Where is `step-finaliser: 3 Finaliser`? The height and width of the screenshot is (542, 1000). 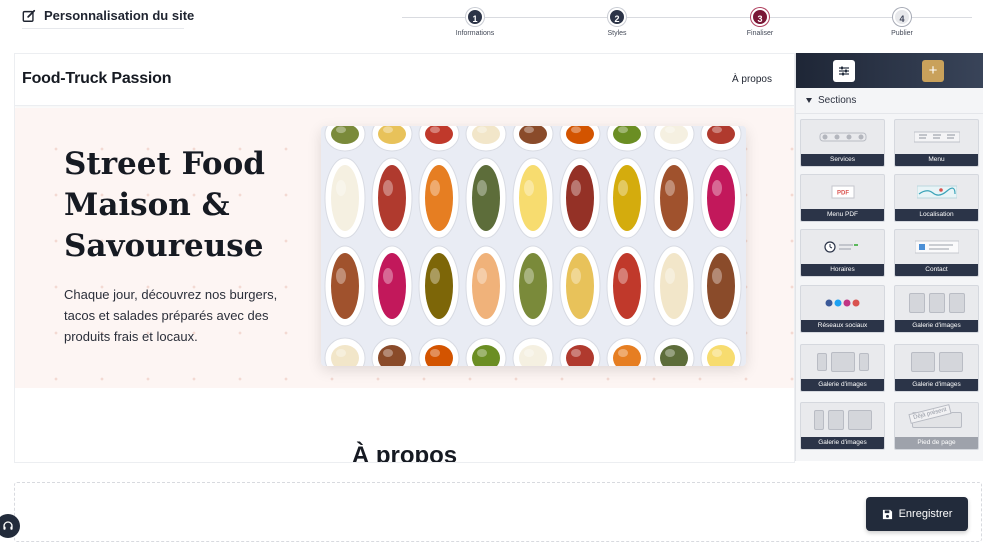
step-finaliser: 3 Finaliser is located at coordinates (760, 22).